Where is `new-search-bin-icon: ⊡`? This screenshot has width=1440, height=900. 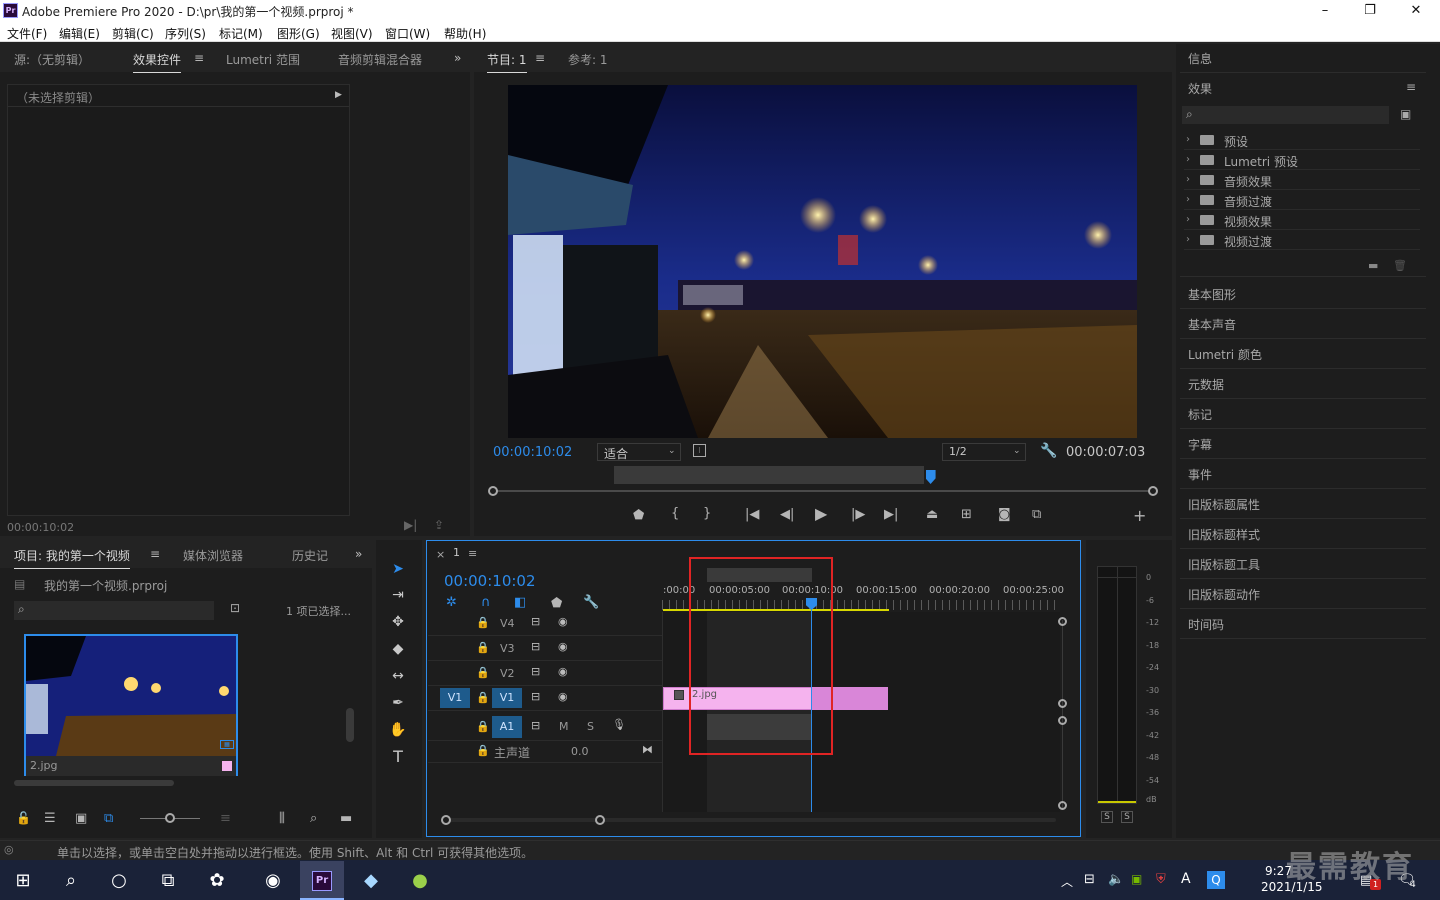 new-search-bin-icon: ⊡ is located at coordinates (235, 608).